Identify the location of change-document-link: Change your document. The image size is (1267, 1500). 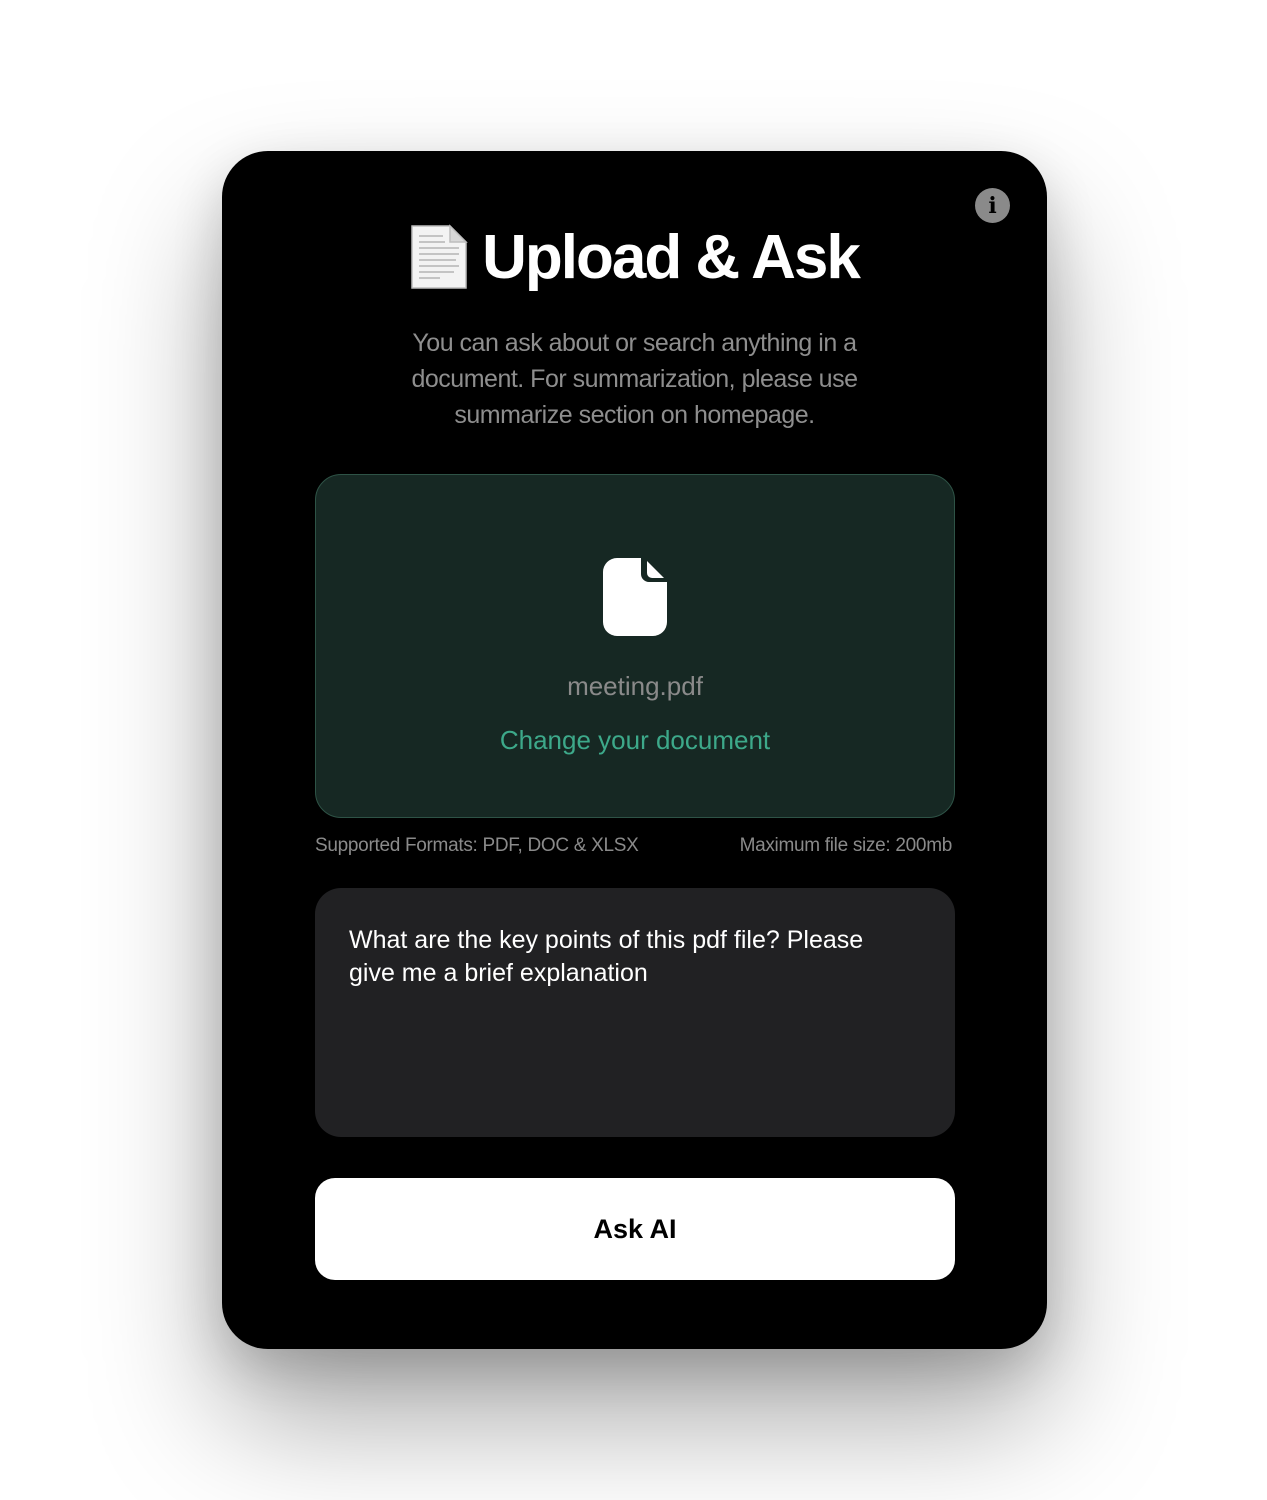
(635, 740).